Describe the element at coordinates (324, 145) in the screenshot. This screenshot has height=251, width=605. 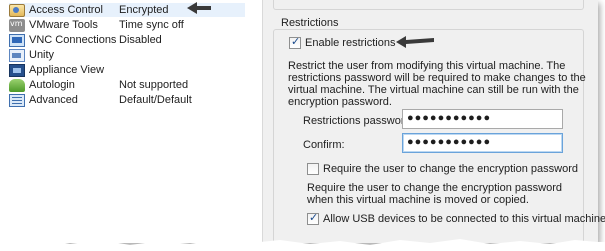
I see `confirm-label: Confirm:` at that location.